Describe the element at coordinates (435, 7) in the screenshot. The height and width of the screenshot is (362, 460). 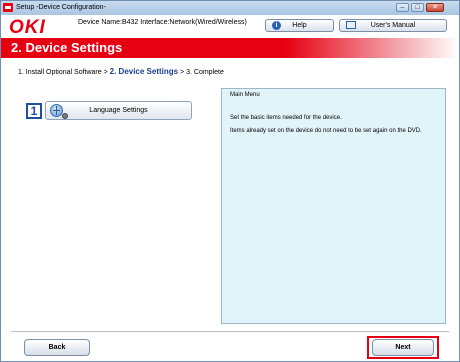
I see `close-button: ✕` at that location.